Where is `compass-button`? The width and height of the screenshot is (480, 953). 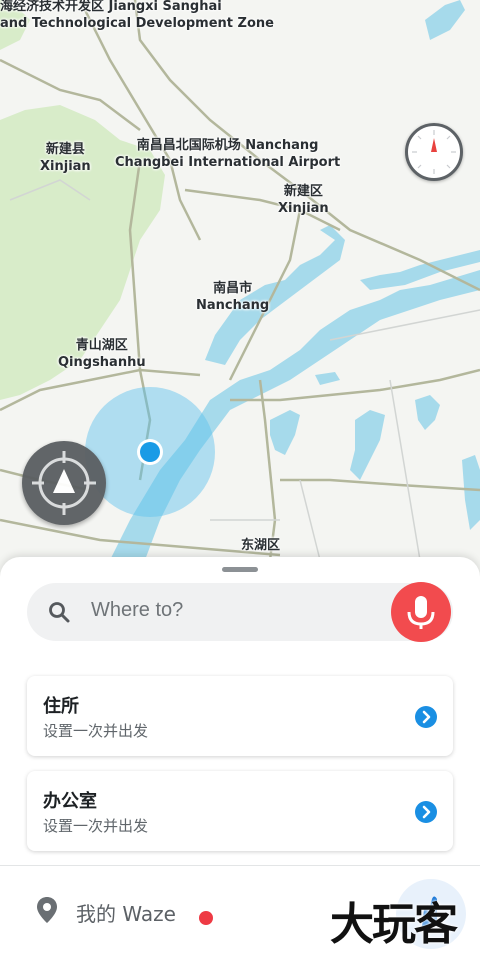 compass-button is located at coordinates (434, 152).